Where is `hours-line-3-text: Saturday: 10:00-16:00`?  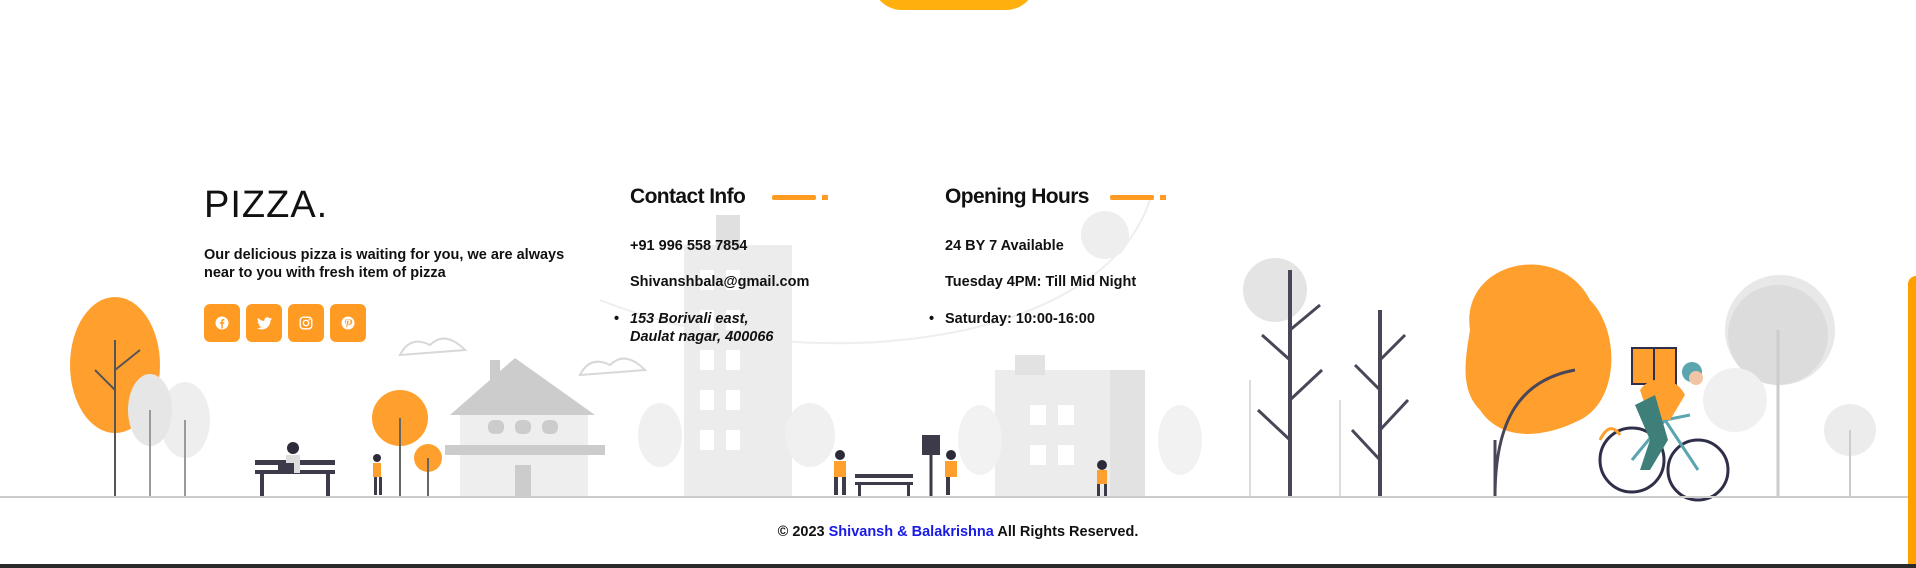
hours-line-3-text: Saturday: 10:00-16:00 is located at coordinates (1020, 319).